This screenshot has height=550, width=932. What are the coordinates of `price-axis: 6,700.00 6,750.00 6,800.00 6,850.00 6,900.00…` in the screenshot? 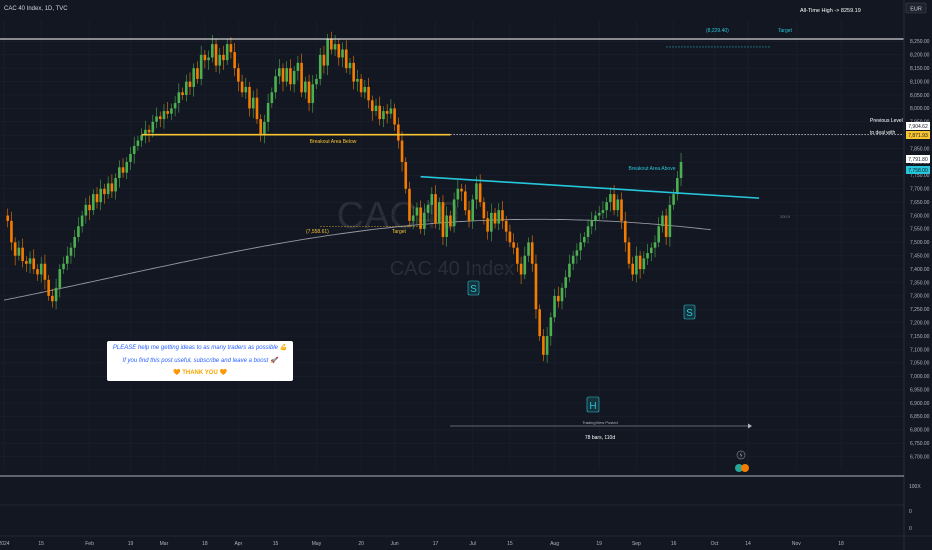 It's located at (920, 249).